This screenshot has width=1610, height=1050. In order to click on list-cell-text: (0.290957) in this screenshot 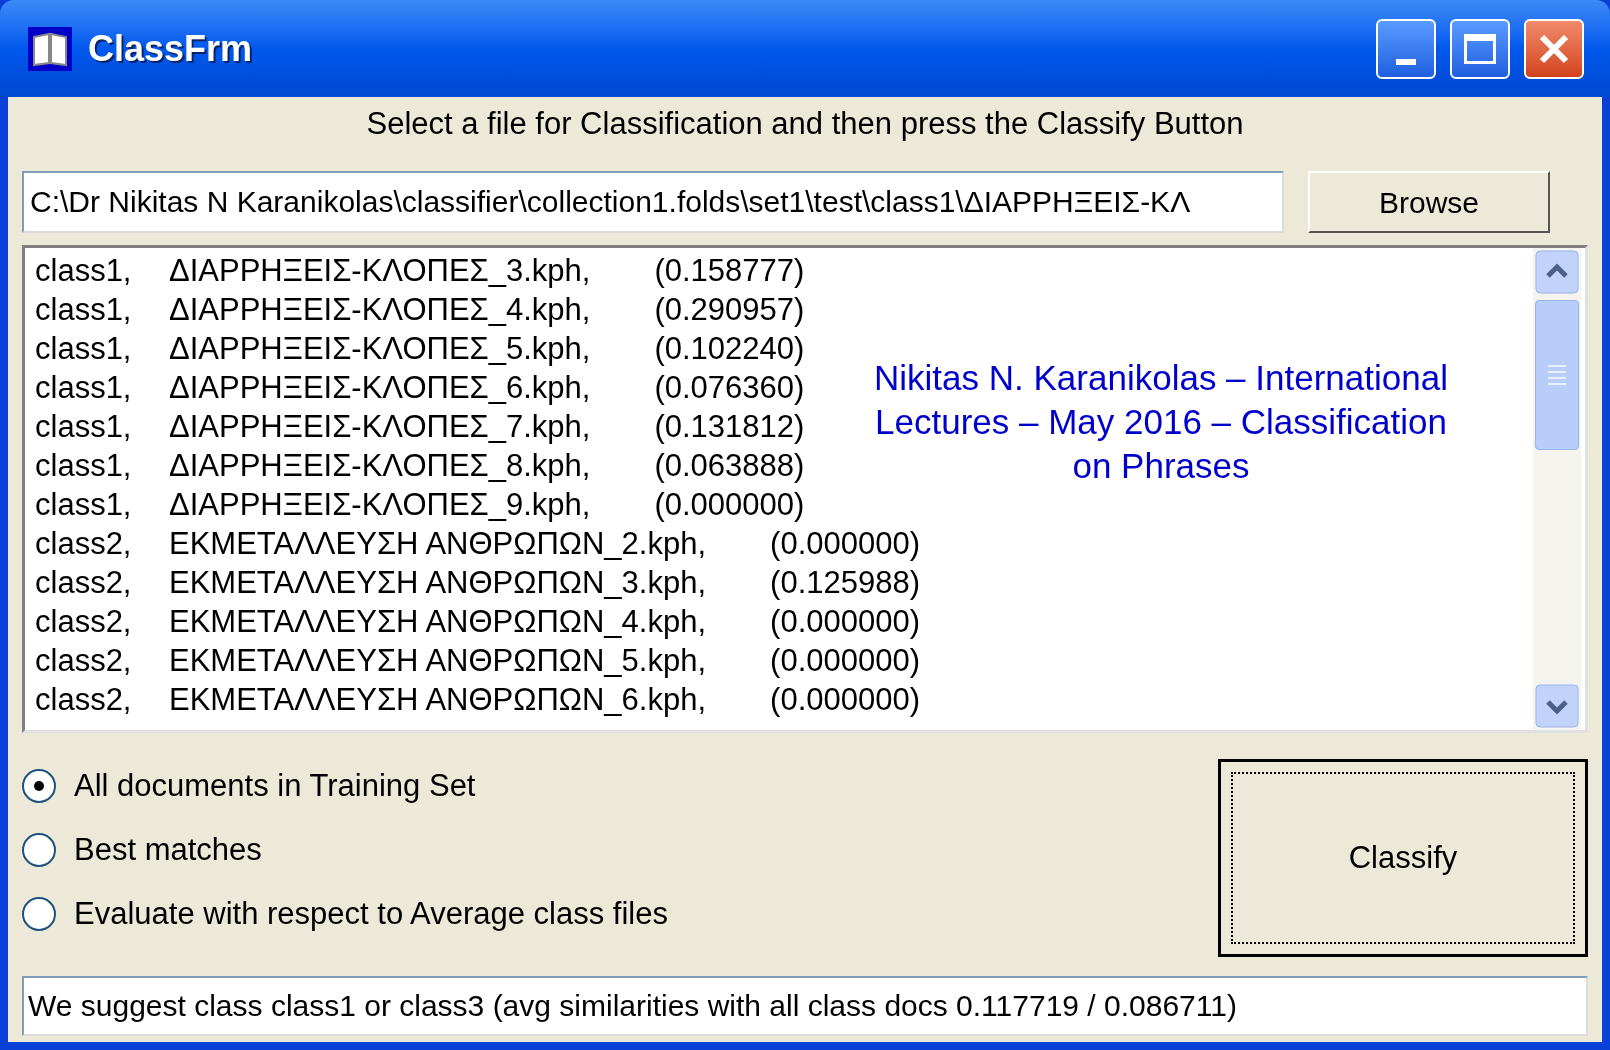, I will do `click(729, 310)`.